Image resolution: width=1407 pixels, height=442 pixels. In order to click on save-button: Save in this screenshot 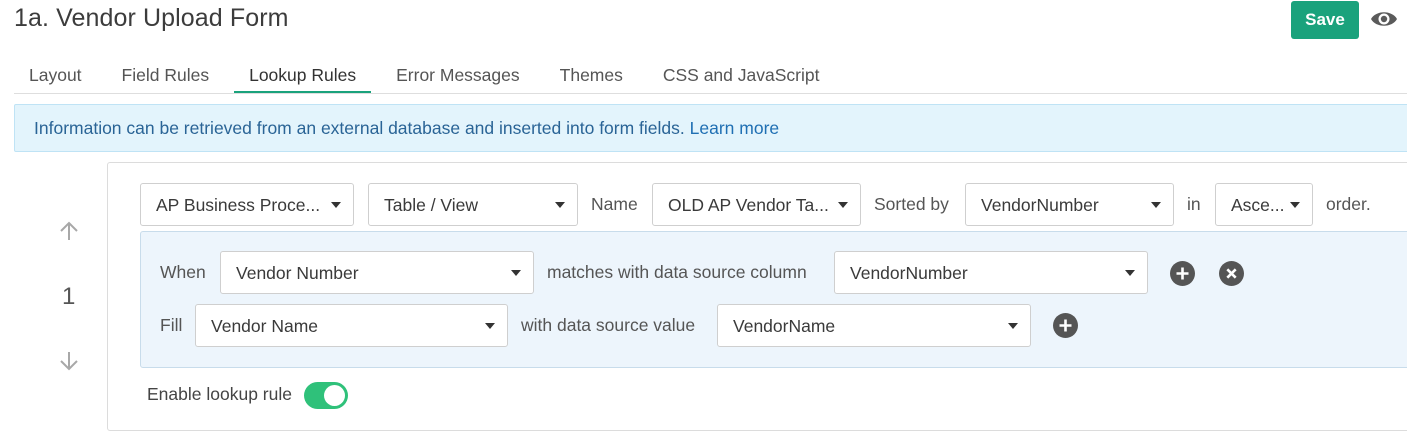, I will do `click(1325, 20)`.